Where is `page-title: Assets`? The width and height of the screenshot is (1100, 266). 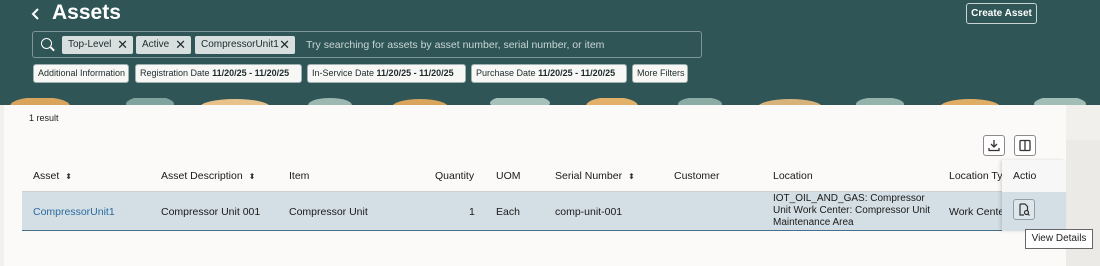
page-title: Assets is located at coordinates (86, 12).